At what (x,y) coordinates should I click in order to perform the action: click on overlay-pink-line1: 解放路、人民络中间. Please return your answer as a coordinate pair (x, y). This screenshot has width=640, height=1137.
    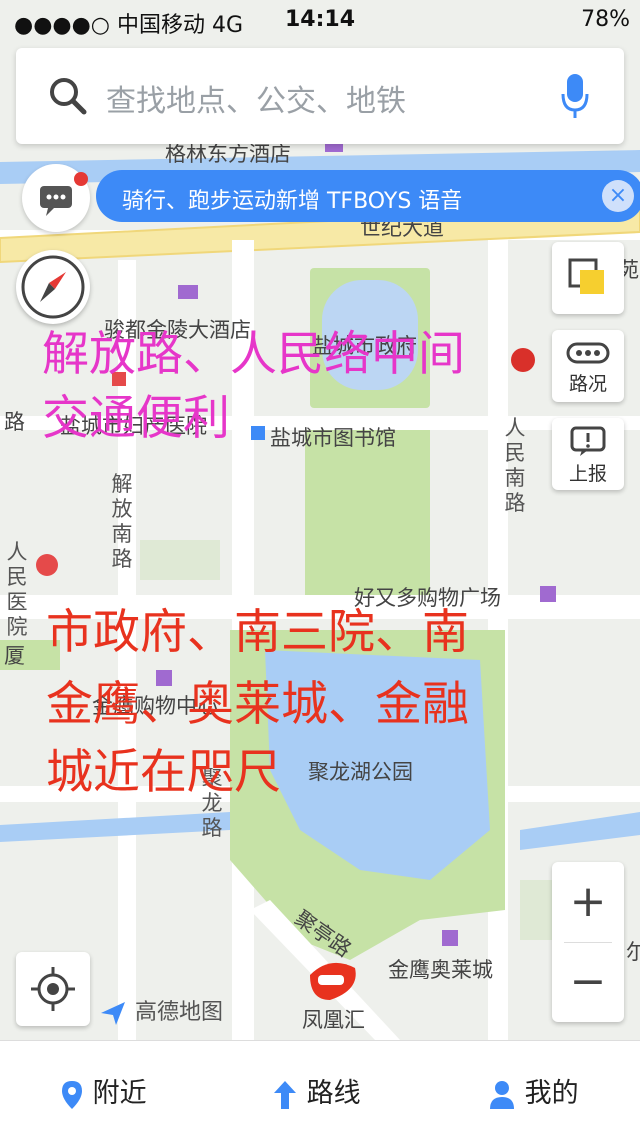
    Looking at the image, I should click on (253, 354).